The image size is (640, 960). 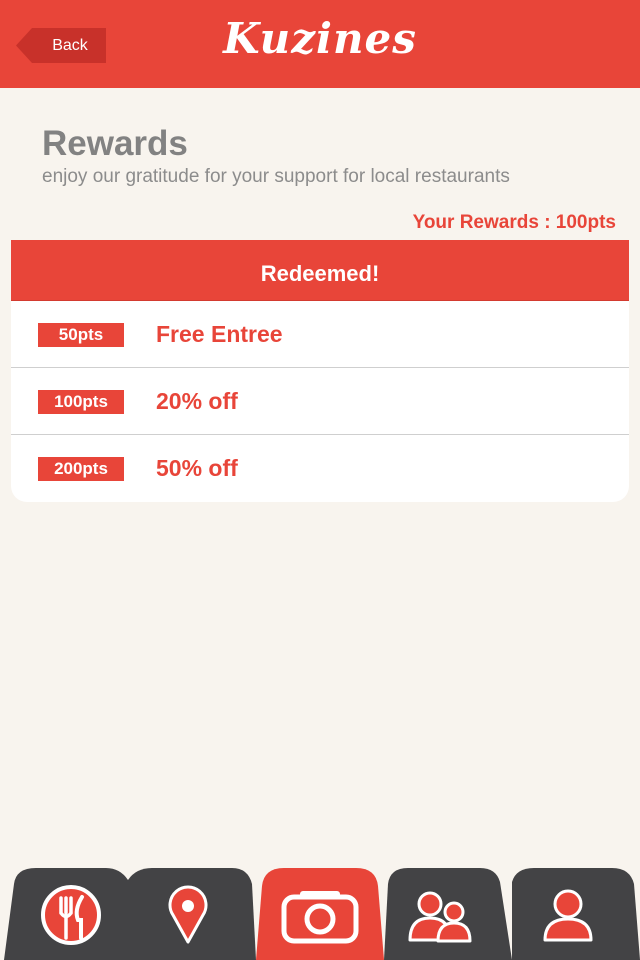 I want to click on header-bar: Back Kuzines, so click(x=320, y=44).